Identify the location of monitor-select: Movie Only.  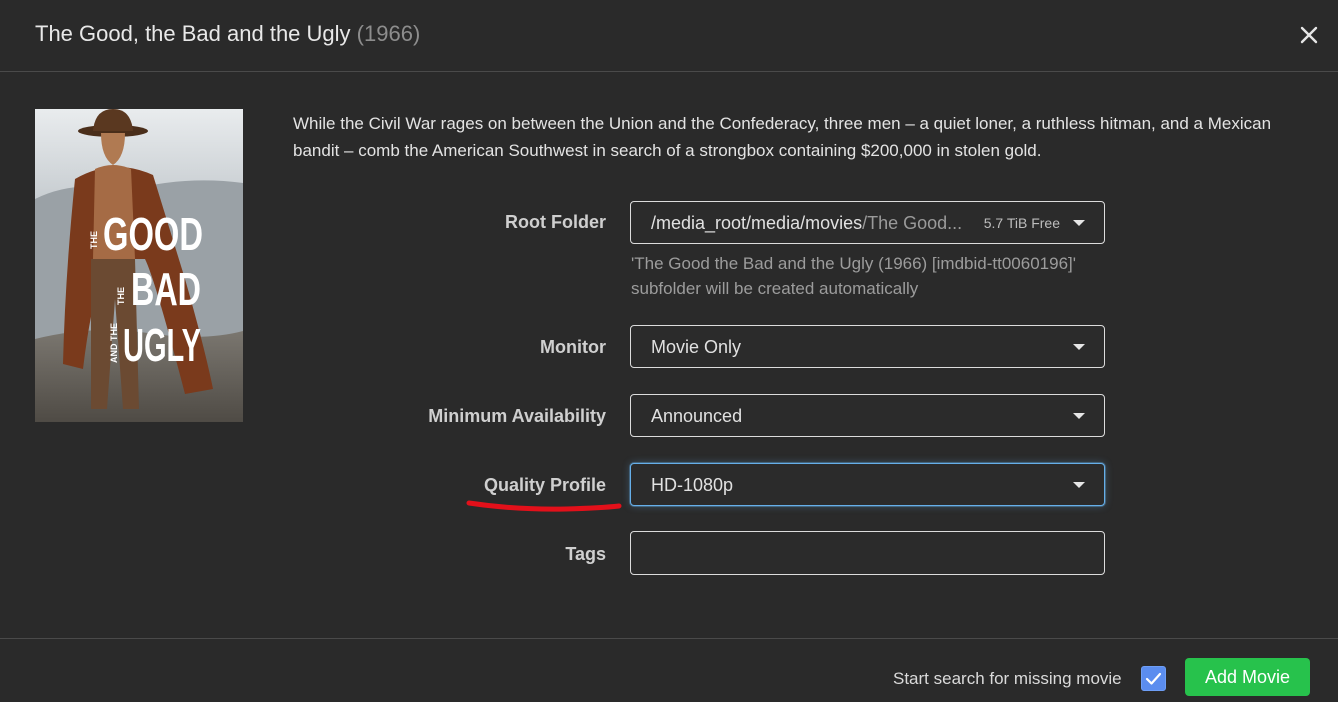
(867, 346).